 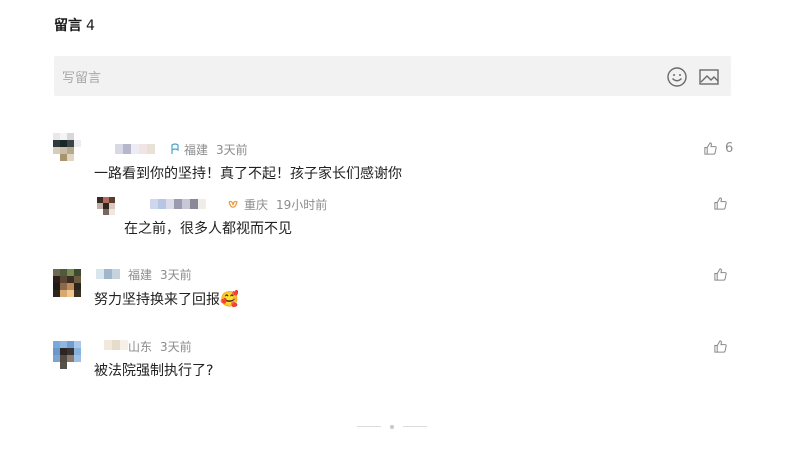 I want to click on loading-indicator, so click(x=392, y=427).